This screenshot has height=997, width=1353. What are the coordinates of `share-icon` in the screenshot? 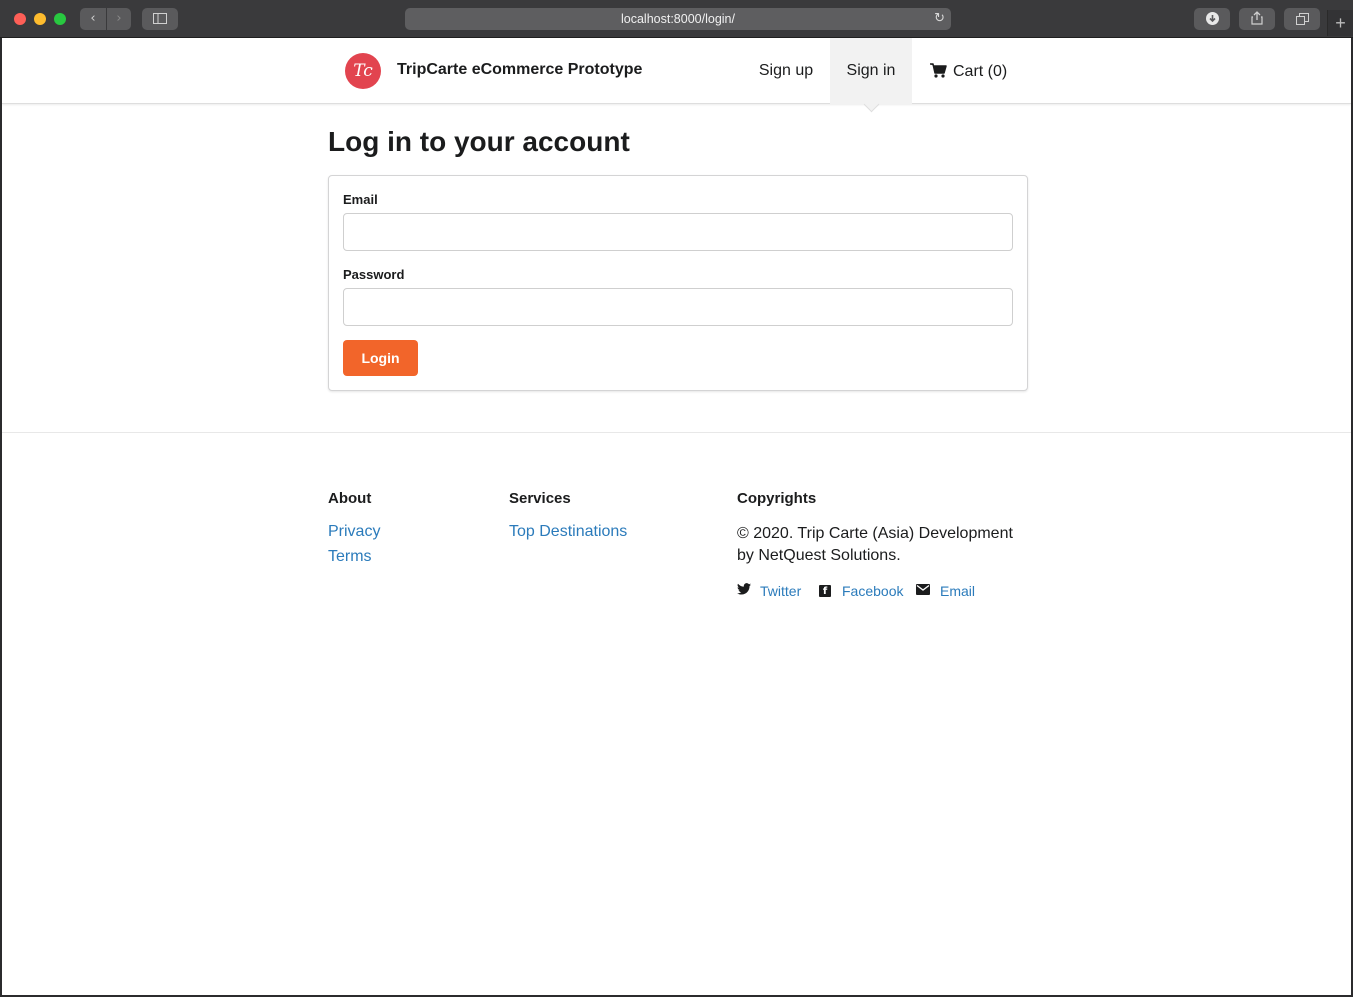 It's located at (1257, 18).